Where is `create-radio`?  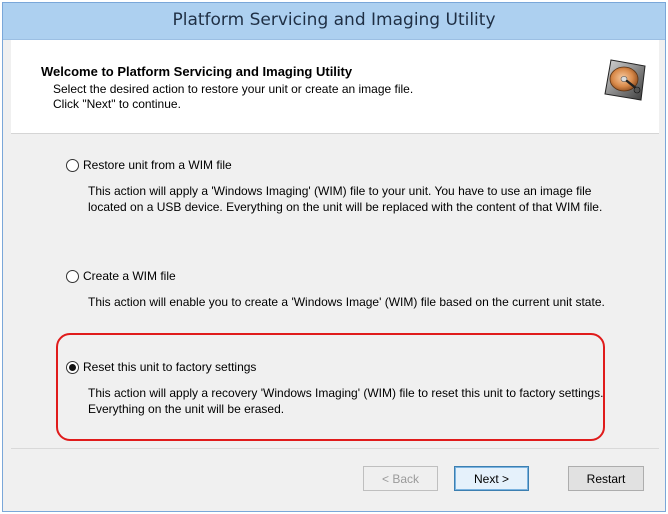
create-radio is located at coordinates (72, 276).